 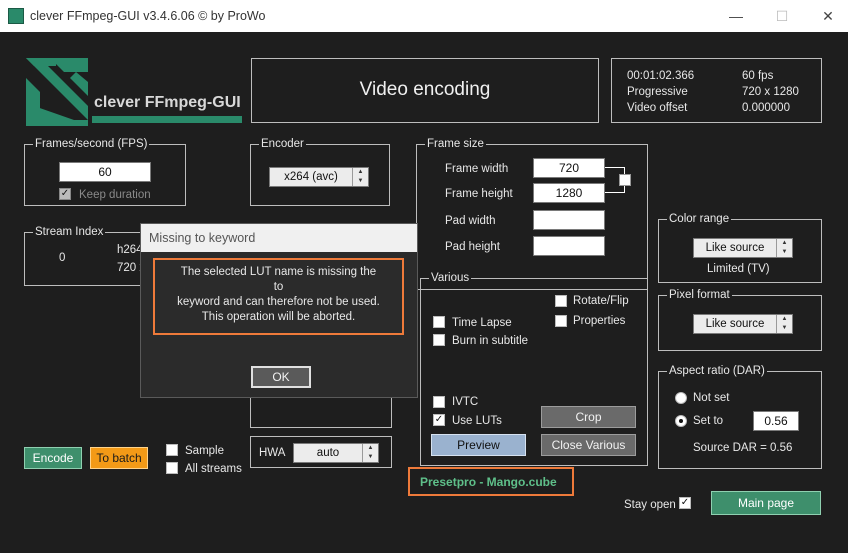 What do you see at coordinates (735, 248) in the screenshot?
I see `color-range-value: Like source` at bounding box center [735, 248].